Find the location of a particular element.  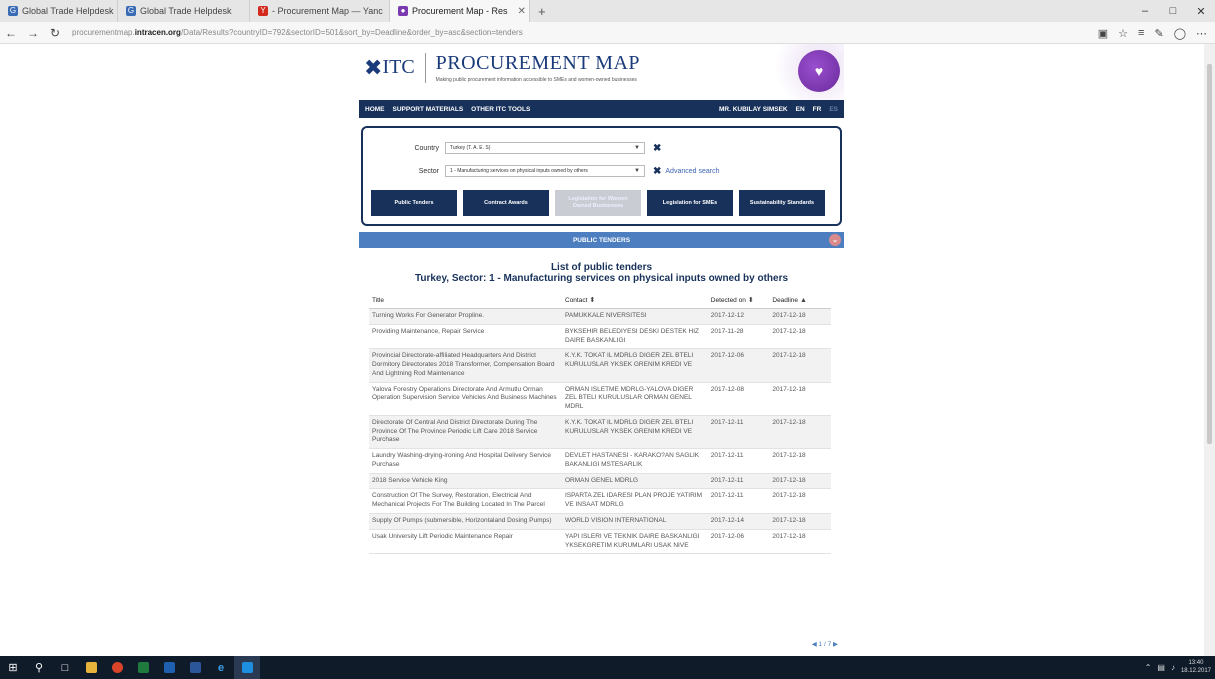

tray-chevron-icon: ⌃ is located at coordinates (1148, 667).